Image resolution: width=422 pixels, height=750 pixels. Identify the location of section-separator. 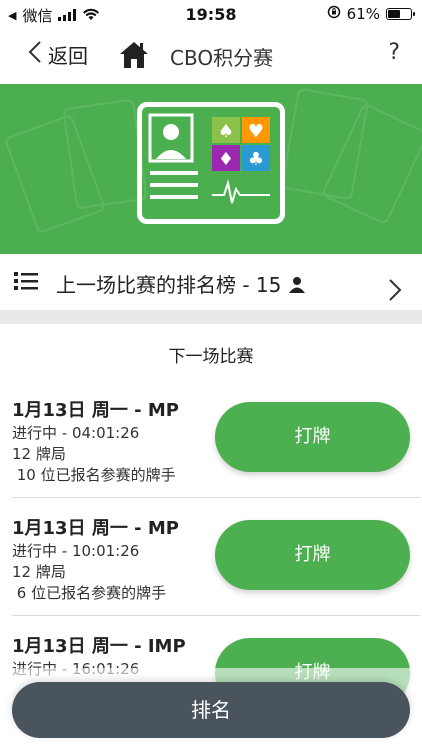
(211, 317).